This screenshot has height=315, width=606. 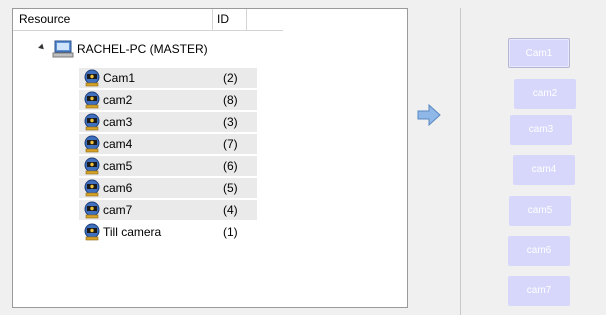 What do you see at coordinates (540, 211) in the screenshot?
I see `camera-button: cam5` at bounding box center [540, 211].